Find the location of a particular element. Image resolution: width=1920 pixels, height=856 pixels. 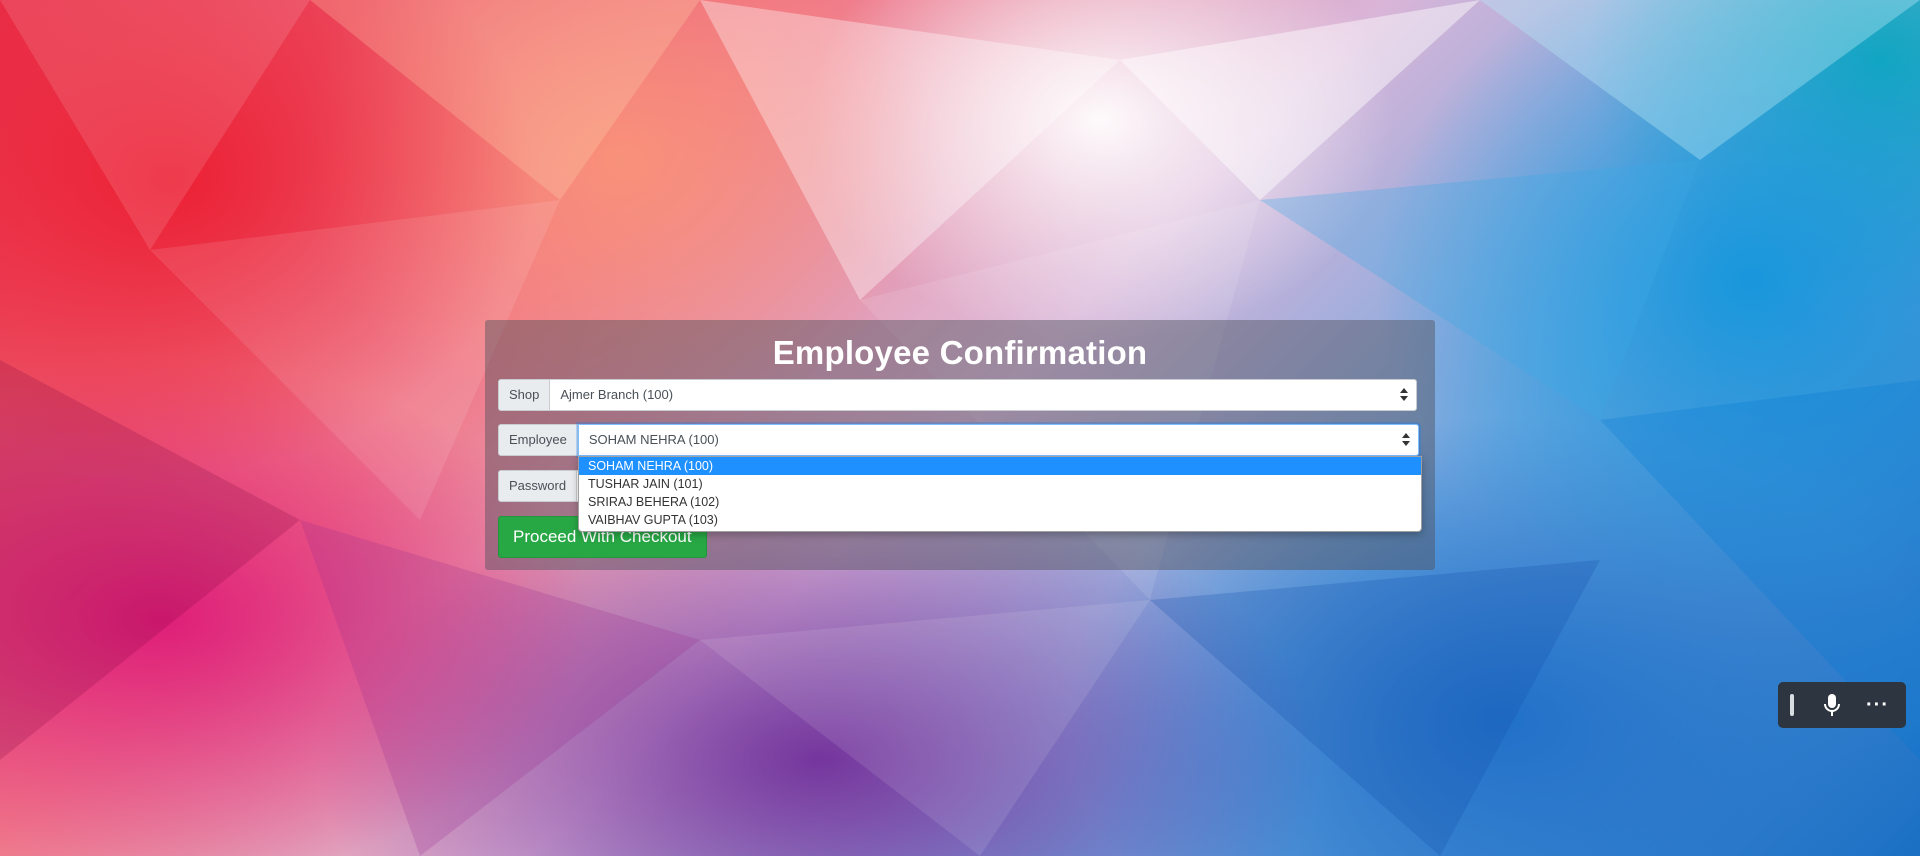

employee-option: VAIBHAV GUPTA (103) is located at coordinates (1000, 520).